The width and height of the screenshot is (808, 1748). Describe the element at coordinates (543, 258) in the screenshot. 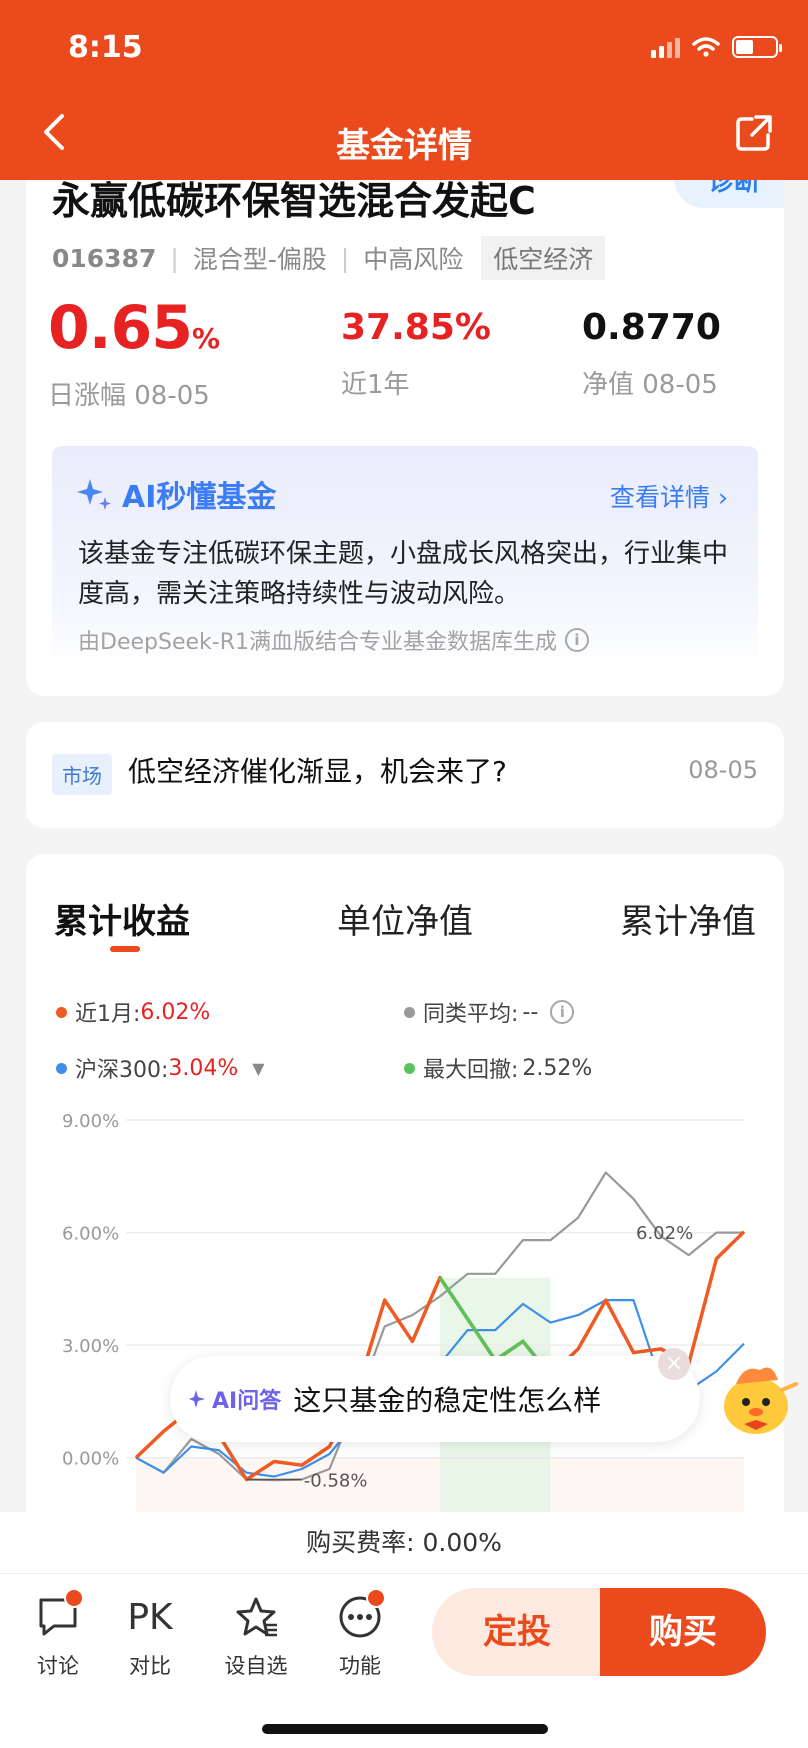

I see `theme-tag: 低空经济` at that location.